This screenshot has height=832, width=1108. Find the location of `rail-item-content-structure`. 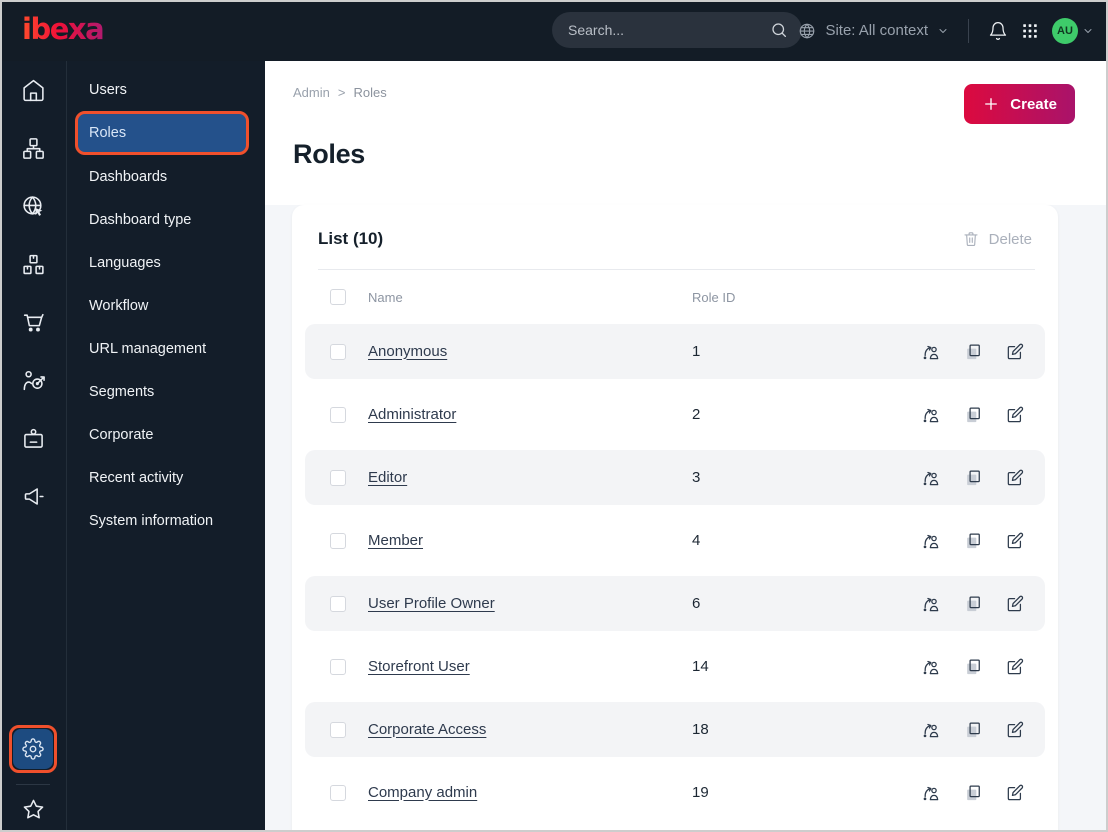

rail-item-content-structure is located at coordinates (33, 148).